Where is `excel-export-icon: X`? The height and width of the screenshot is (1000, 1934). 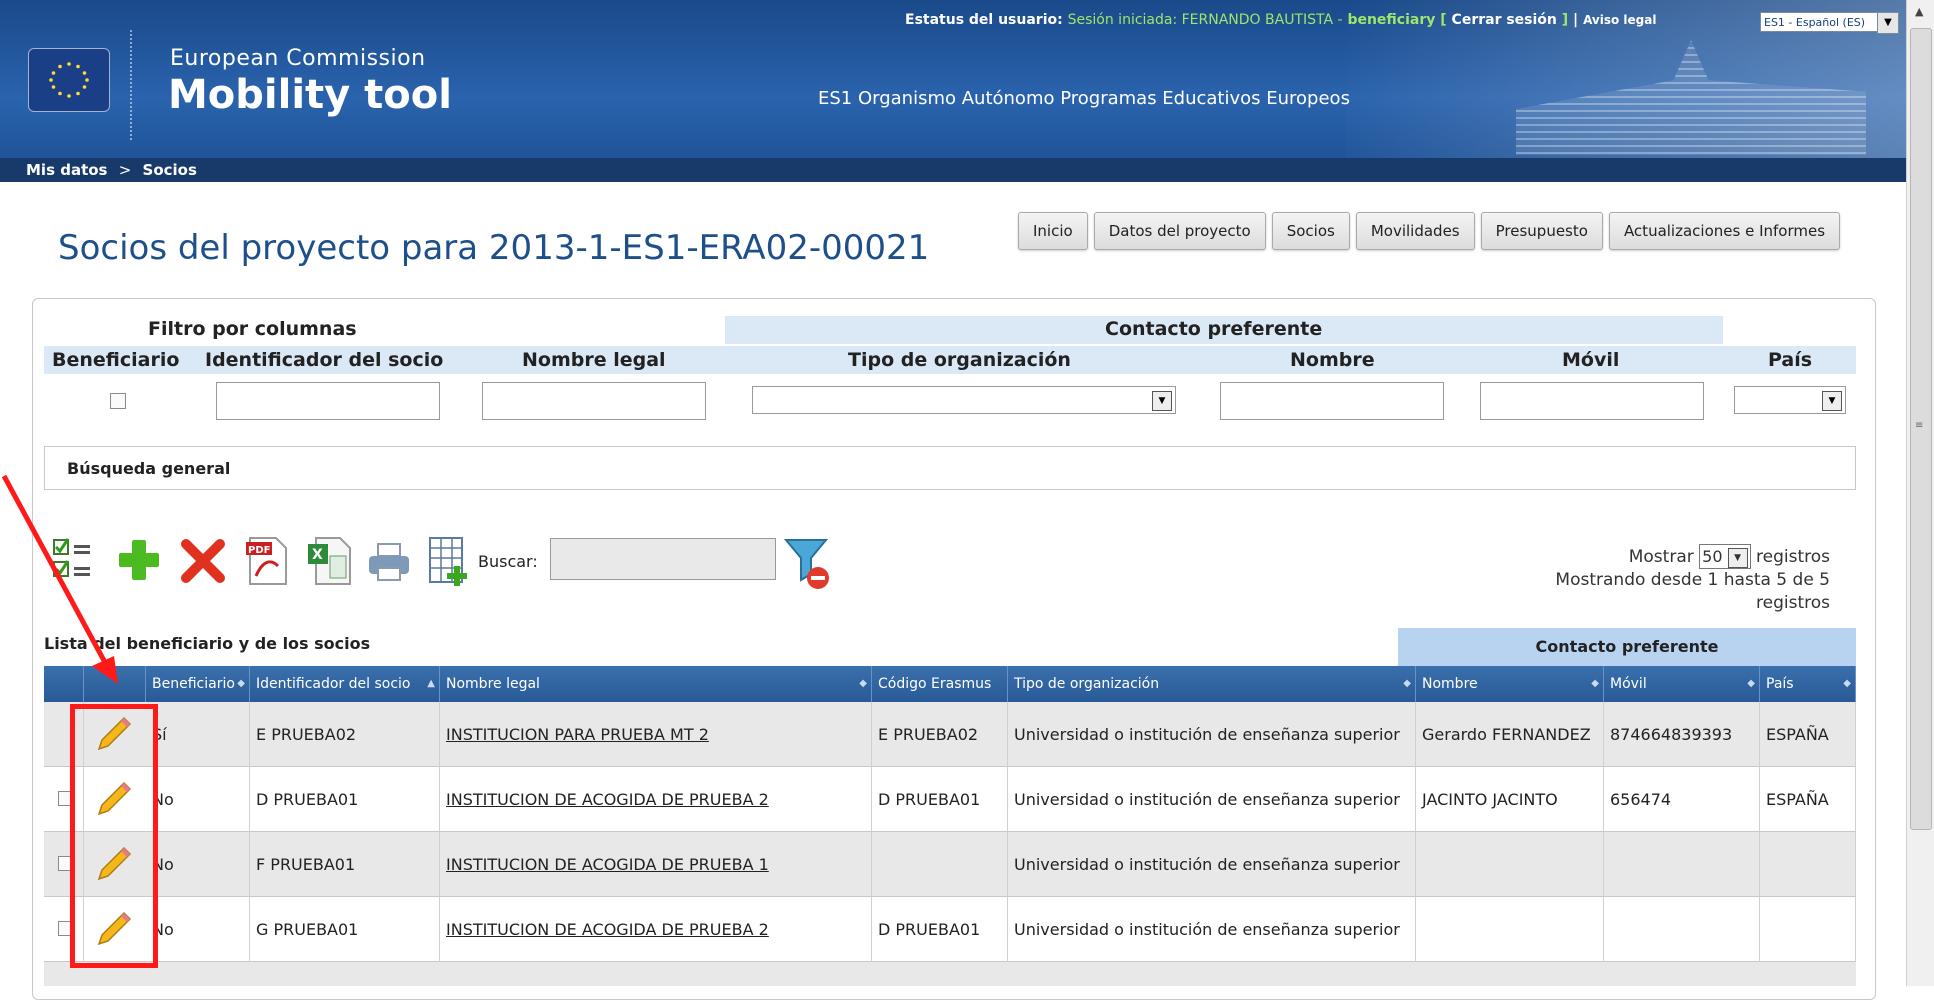 excel-export-icon: X is located at coordinates (329, 561).